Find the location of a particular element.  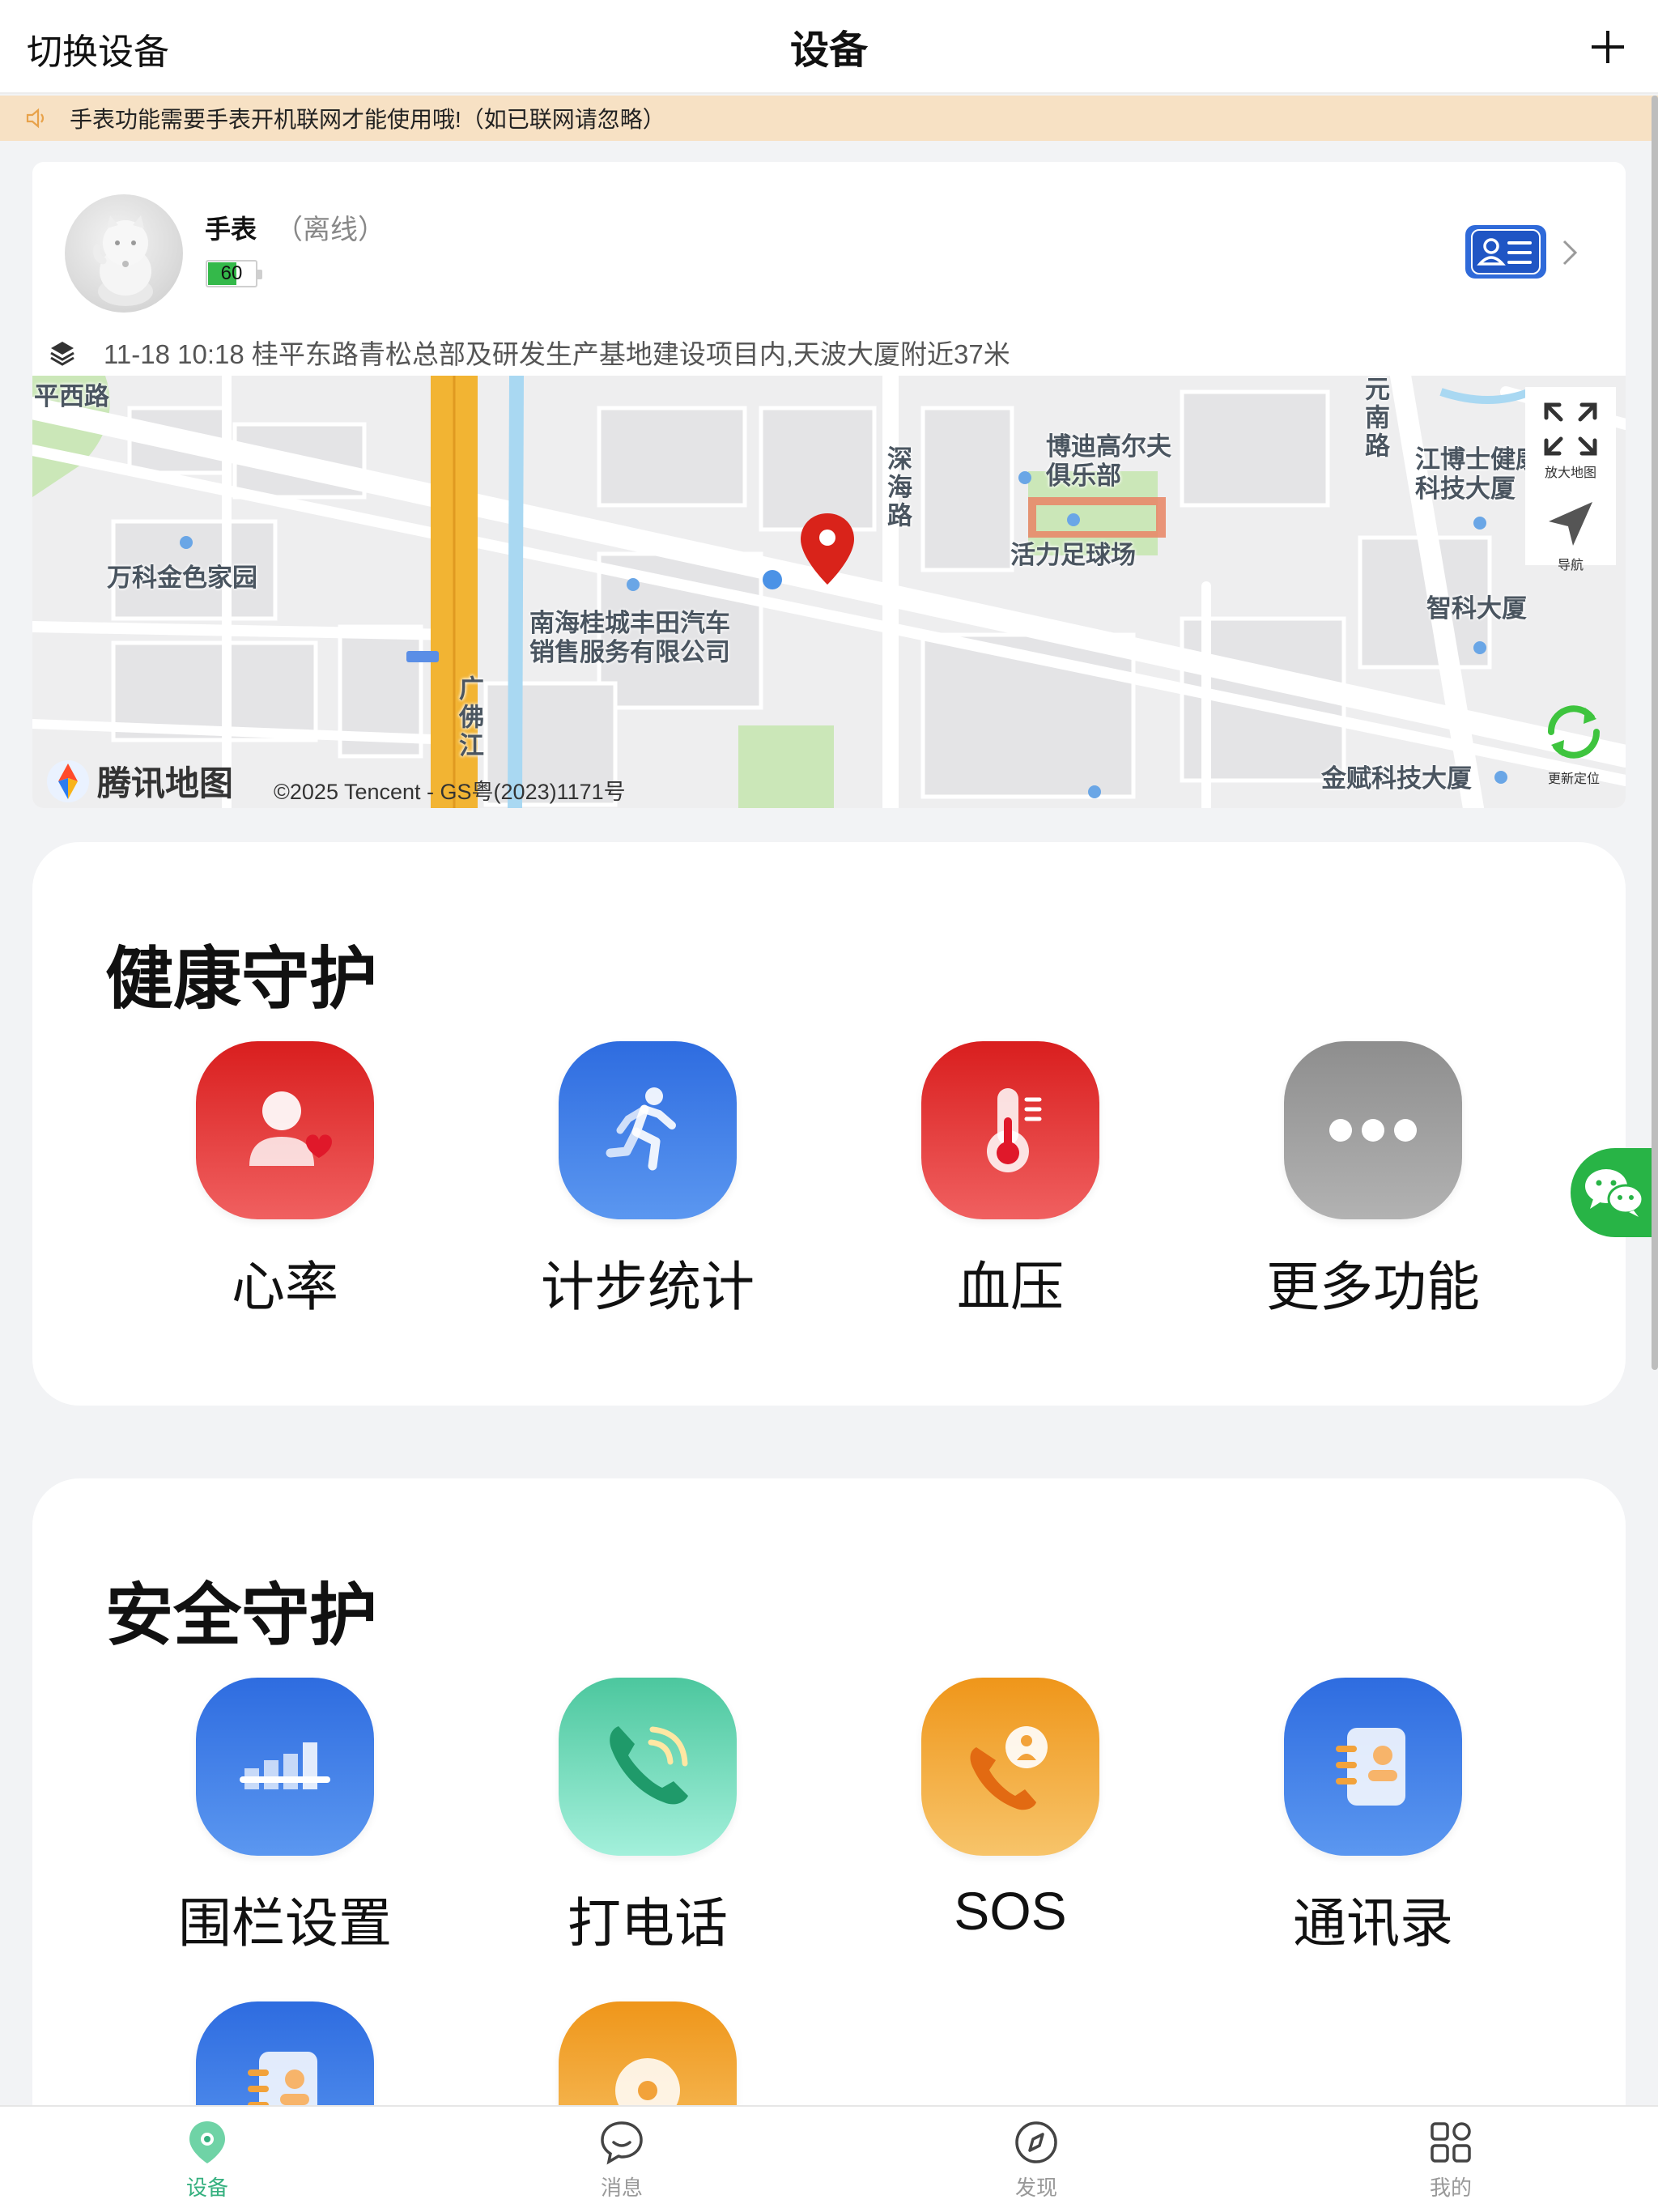

blood-pressure-tile is located at coordinates (1010, 1130).